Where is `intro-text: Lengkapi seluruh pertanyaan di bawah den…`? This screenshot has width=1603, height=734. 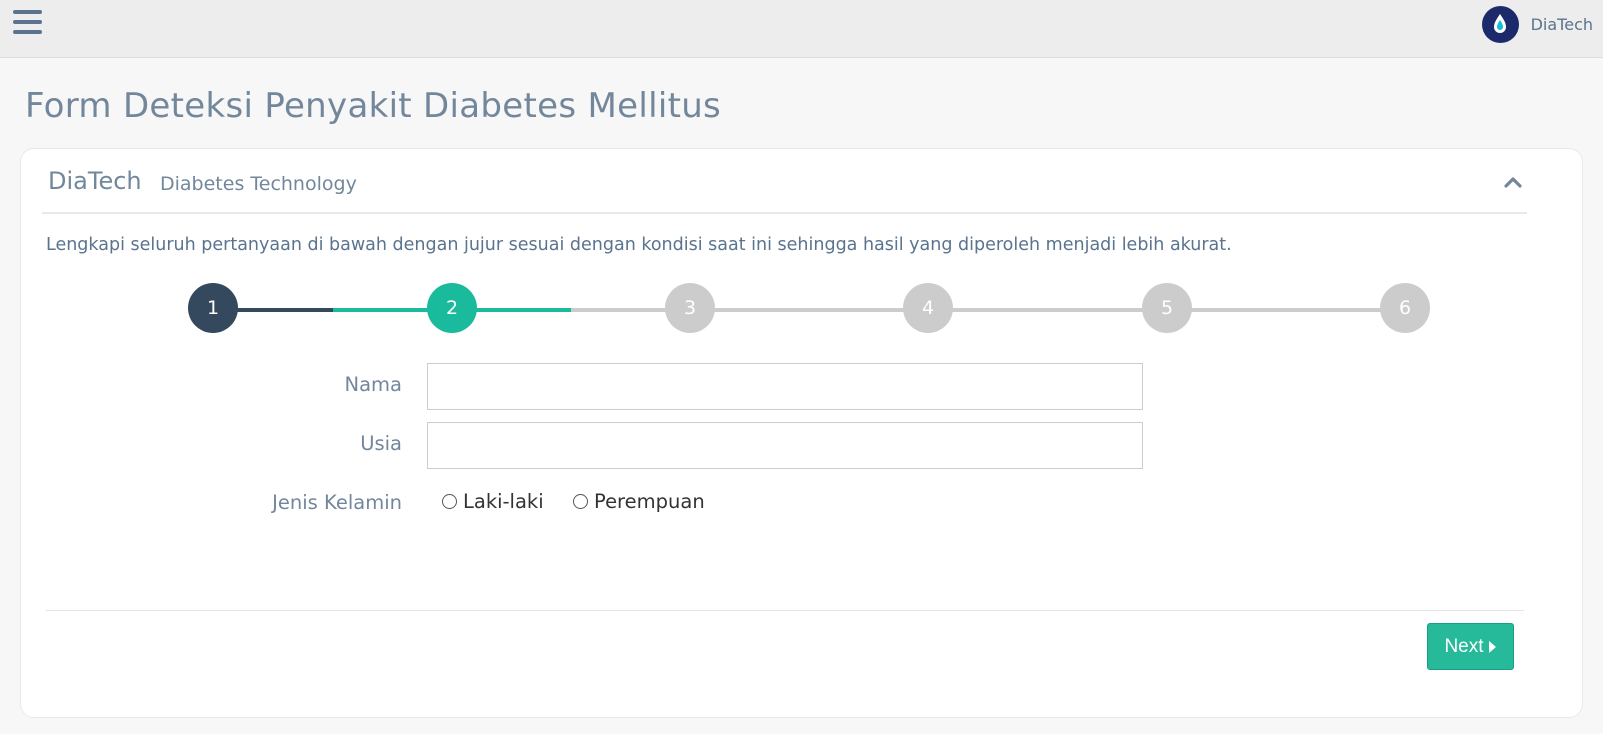
intro-text: Lengkapi seluruh pertanyaan di bawah den… is located at coordinates (639, 245).